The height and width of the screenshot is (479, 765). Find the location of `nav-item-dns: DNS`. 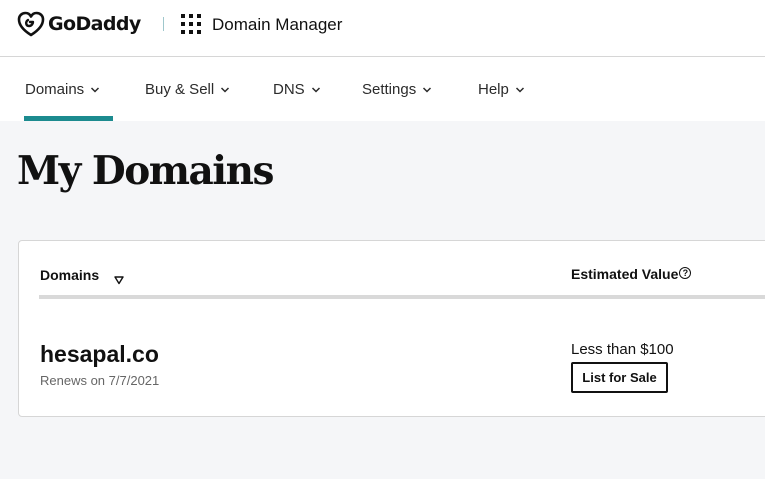

nav-item-dns: DNS is located at coordinates (297, 89).